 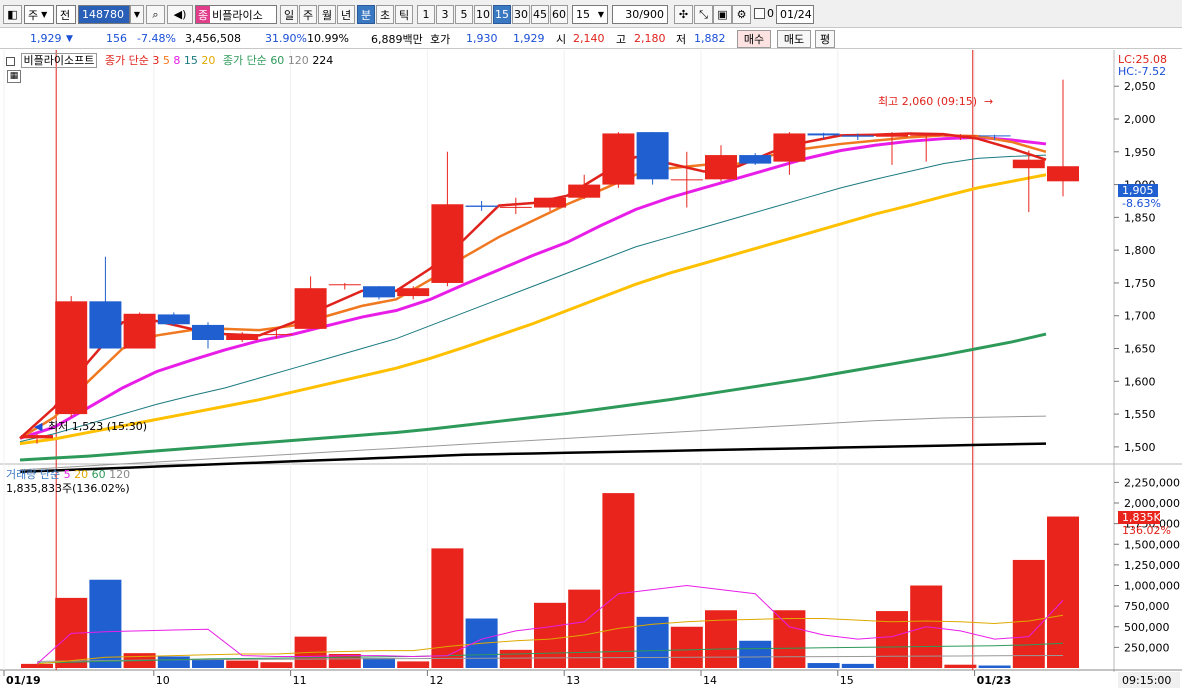 What do you see at coordinates (847, 680) in the screenshot?
I see `time-tick-label: 15` at bounding box center [847, 680].